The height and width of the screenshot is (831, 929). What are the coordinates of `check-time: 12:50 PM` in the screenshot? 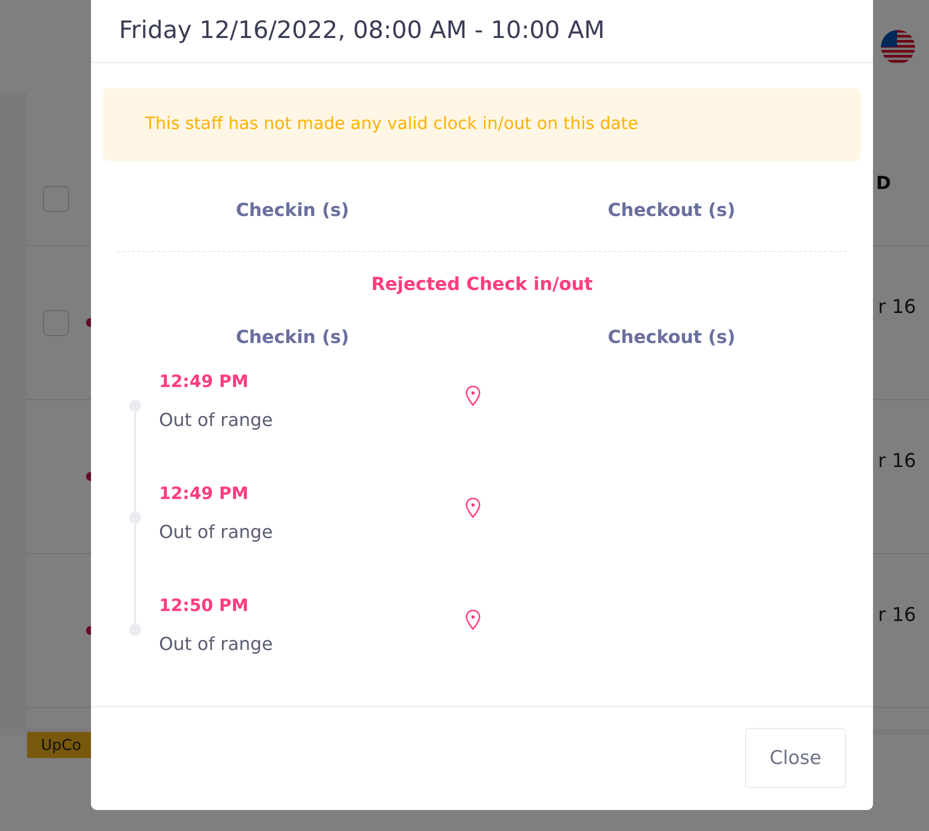 It's located at (204, 606).